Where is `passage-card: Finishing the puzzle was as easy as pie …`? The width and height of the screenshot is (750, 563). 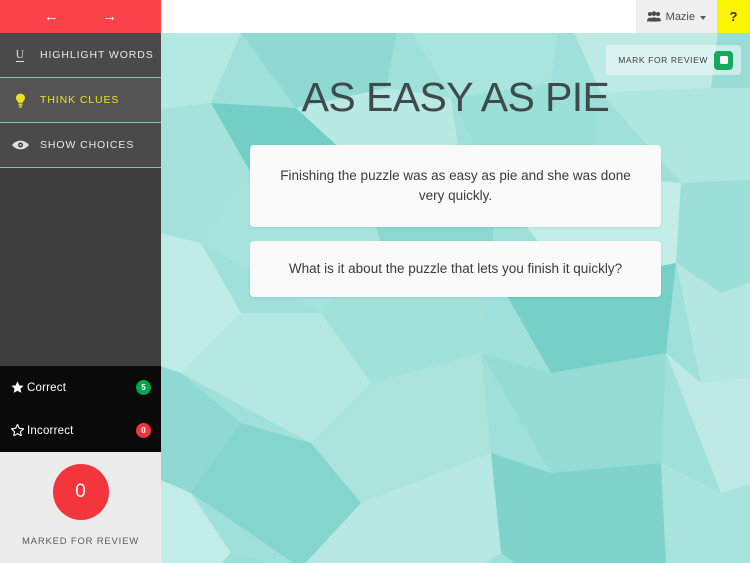
passage-card: Finishing the puzzle was as easy as pie … is located at coordinates (455, 186).